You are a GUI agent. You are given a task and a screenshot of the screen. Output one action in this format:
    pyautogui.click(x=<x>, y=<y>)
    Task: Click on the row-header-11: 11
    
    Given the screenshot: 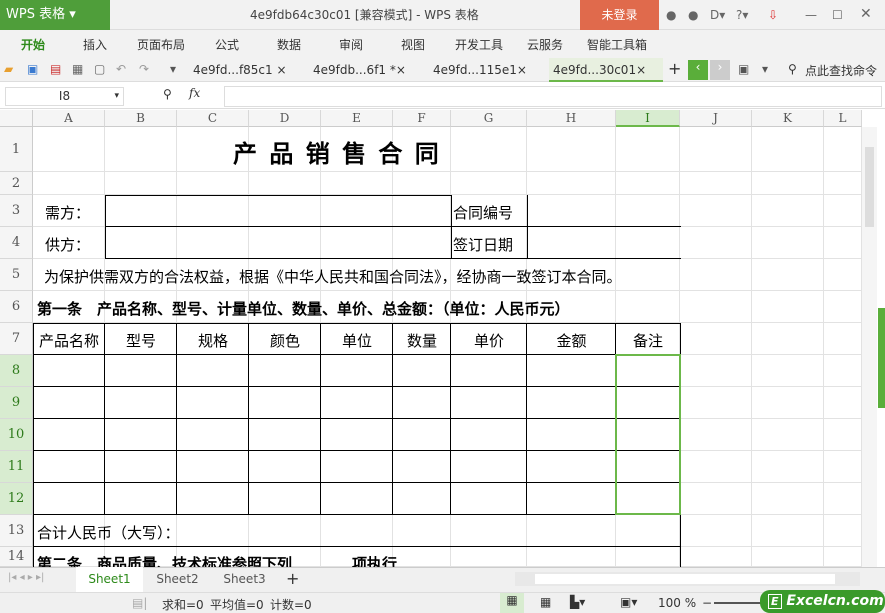 What is the action you would take?
    pyautogui.click(x=16, y=467)
    